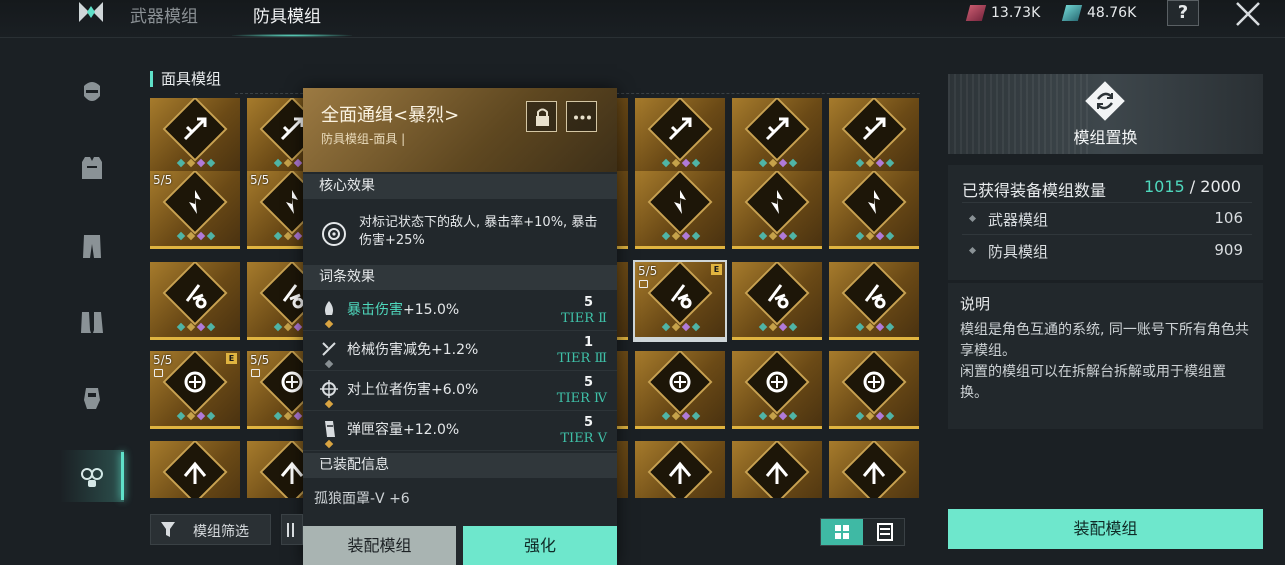 Image resolution: width=1285 pixels, height=565 pixels. Describe the element at coordinates (1183, 13) in the screenshot. I see `help-button: ?` at that location.